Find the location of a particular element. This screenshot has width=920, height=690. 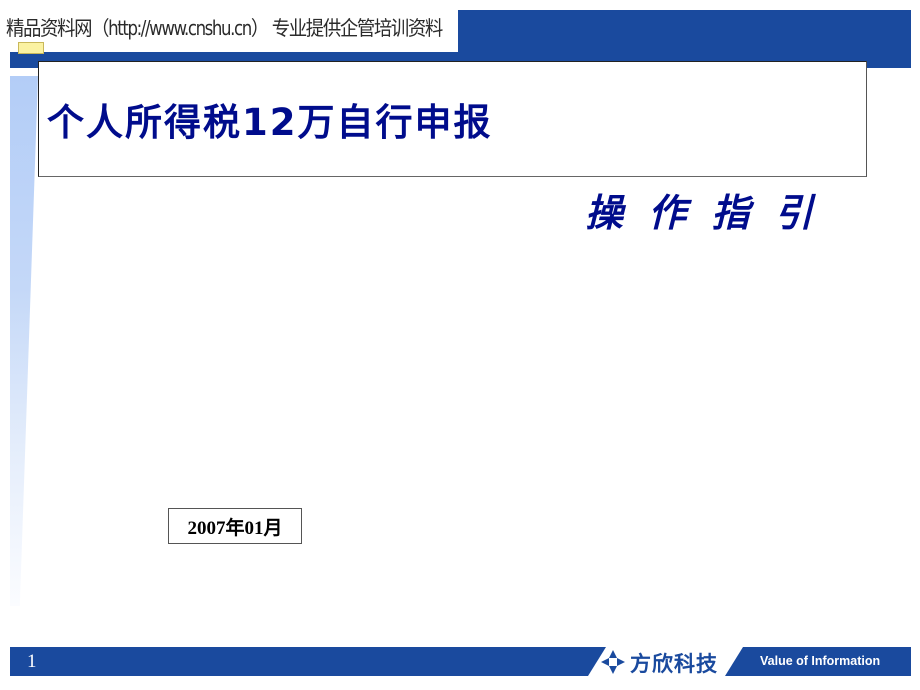

watermark-banner: 精品资料网（http://www.cnshu.cn） 专业提供企管培训资料 is located at coordinates (229, 26).